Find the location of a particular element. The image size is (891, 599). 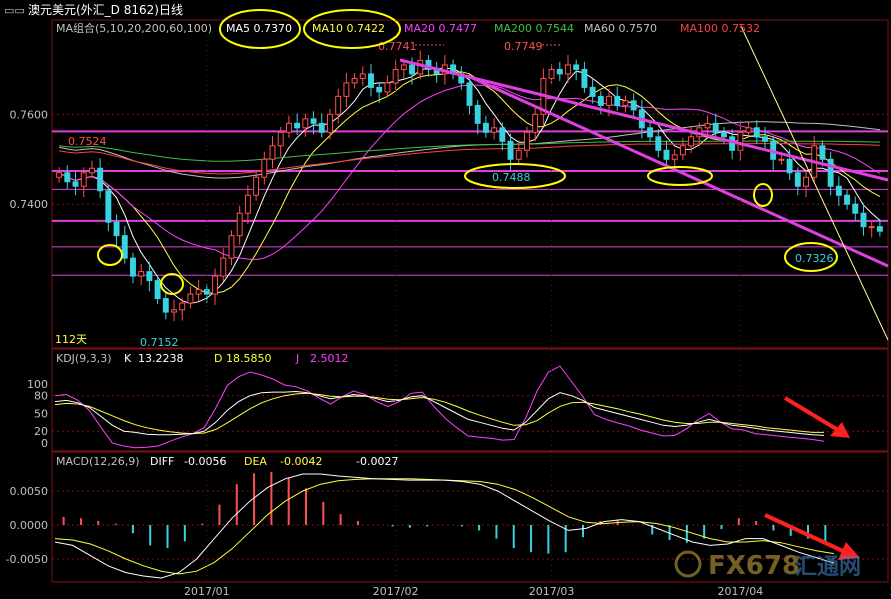

title-bar: ▭▭ 澳元美元(外汇_D 8162)日线 is located at coordinates (93, 10).